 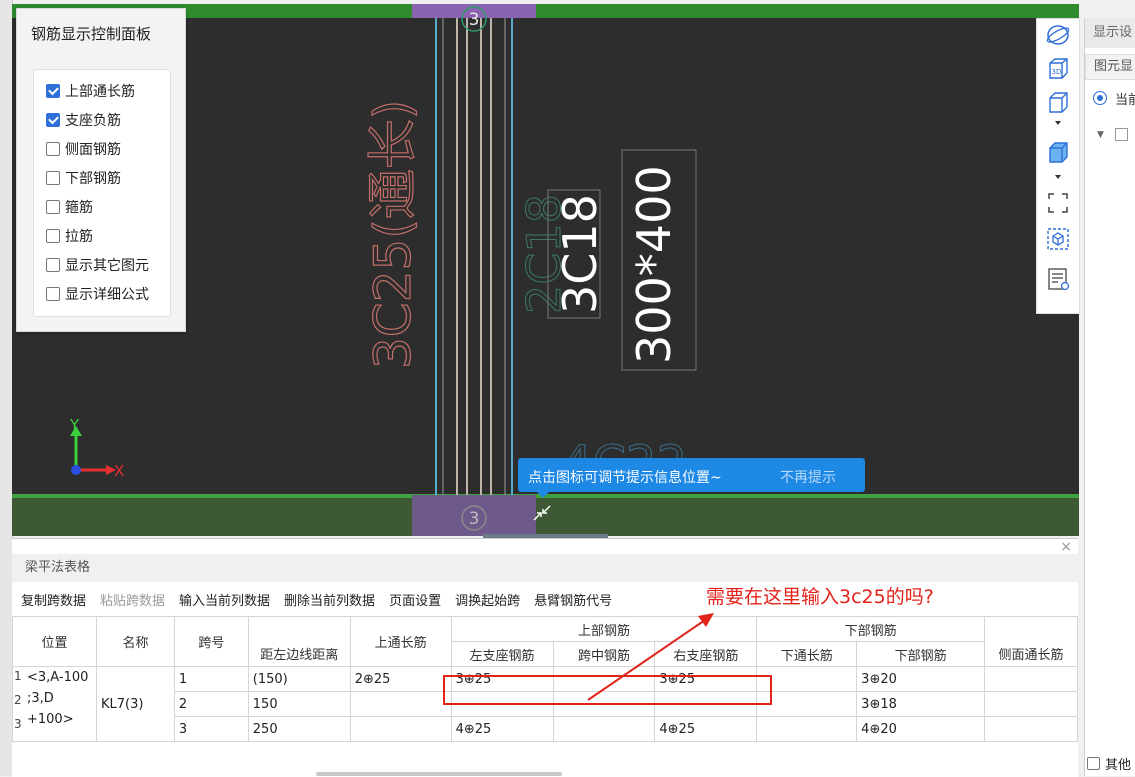 What do you see at coordinates (69, 236) in the screenshot?
I see `option-tie-bar: 拉筋` at bounding box center [69, 236].